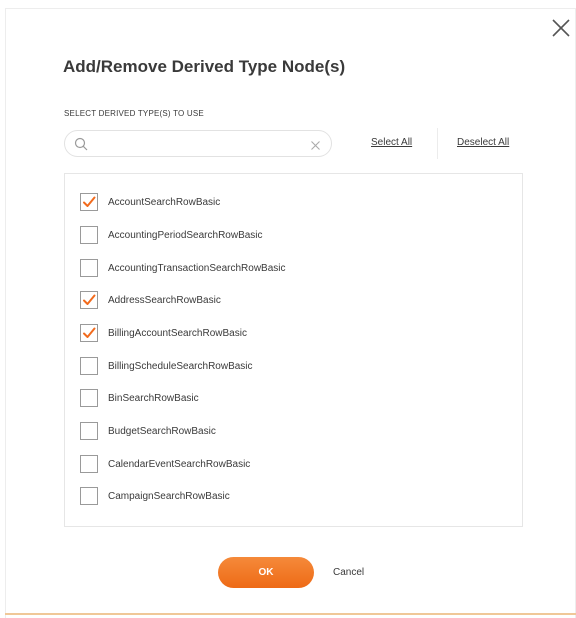  I want to click on list-item: AccountingPeriodSearchRowBasic, so click(171, 235).